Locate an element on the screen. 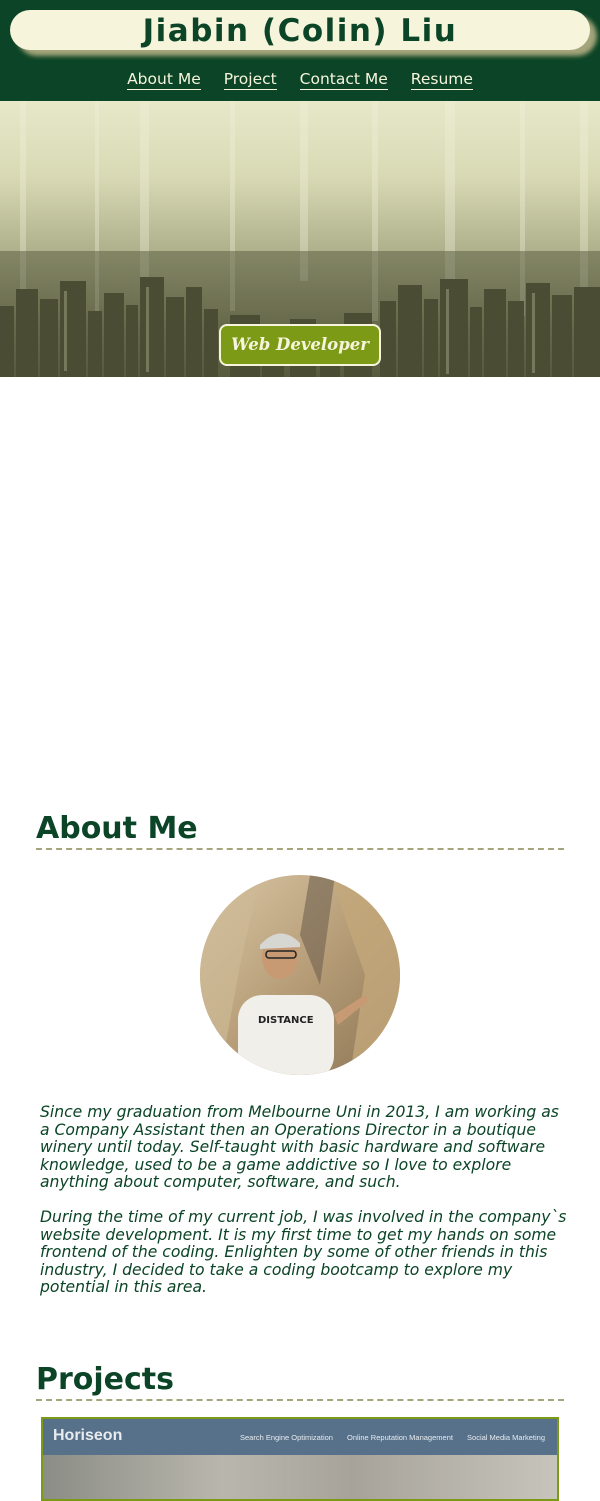 Image resolution: width=600 pixels, height=1501 pixels. project-preview-link: Social Media Marketing is located at coordinates (506, 1437).